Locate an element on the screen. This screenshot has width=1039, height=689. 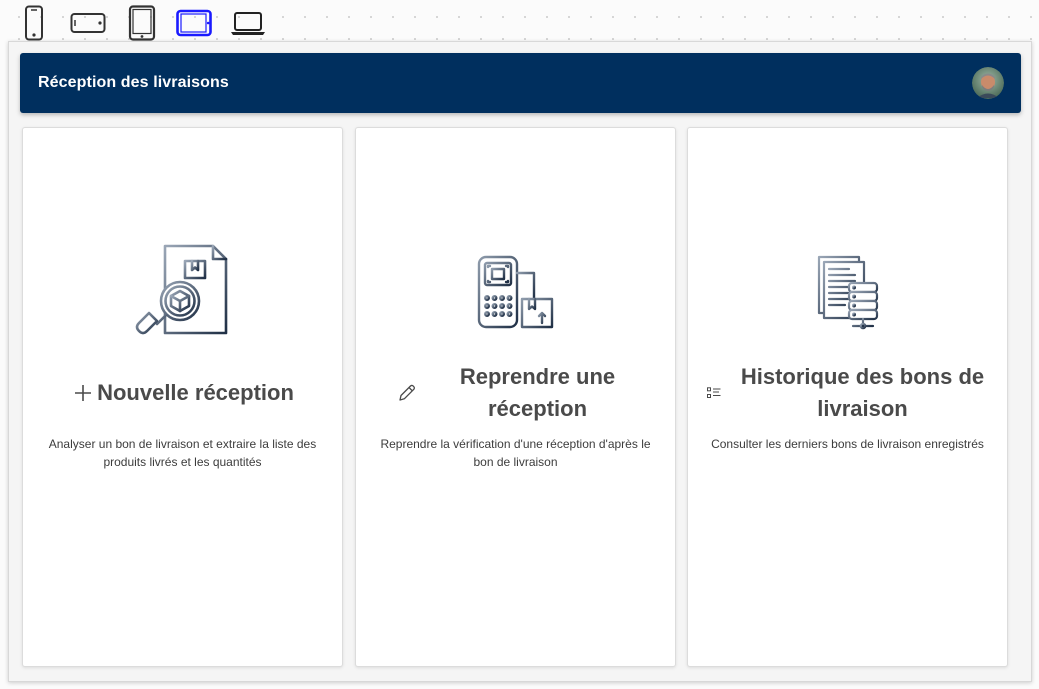
document-search-package-icon is located at coordinates (181, 289).